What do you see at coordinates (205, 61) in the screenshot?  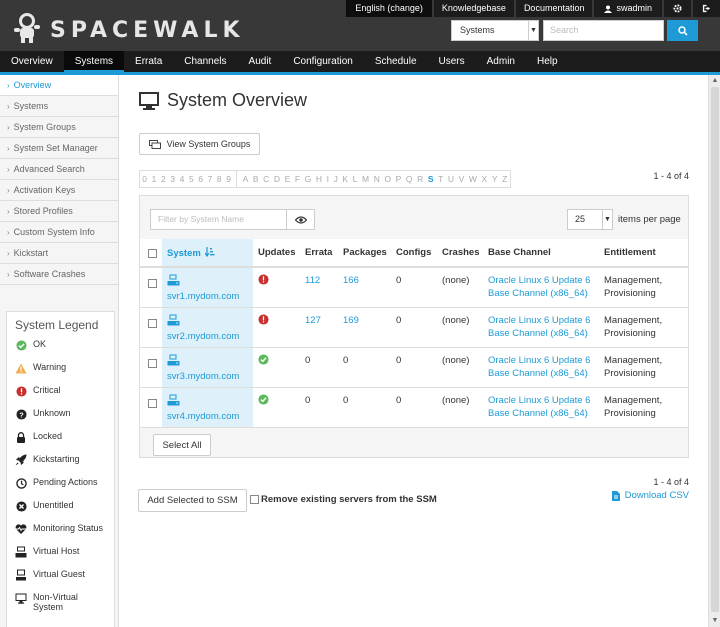 I see `nav-tab-channels: Channels` at bounding box center [205, 61].